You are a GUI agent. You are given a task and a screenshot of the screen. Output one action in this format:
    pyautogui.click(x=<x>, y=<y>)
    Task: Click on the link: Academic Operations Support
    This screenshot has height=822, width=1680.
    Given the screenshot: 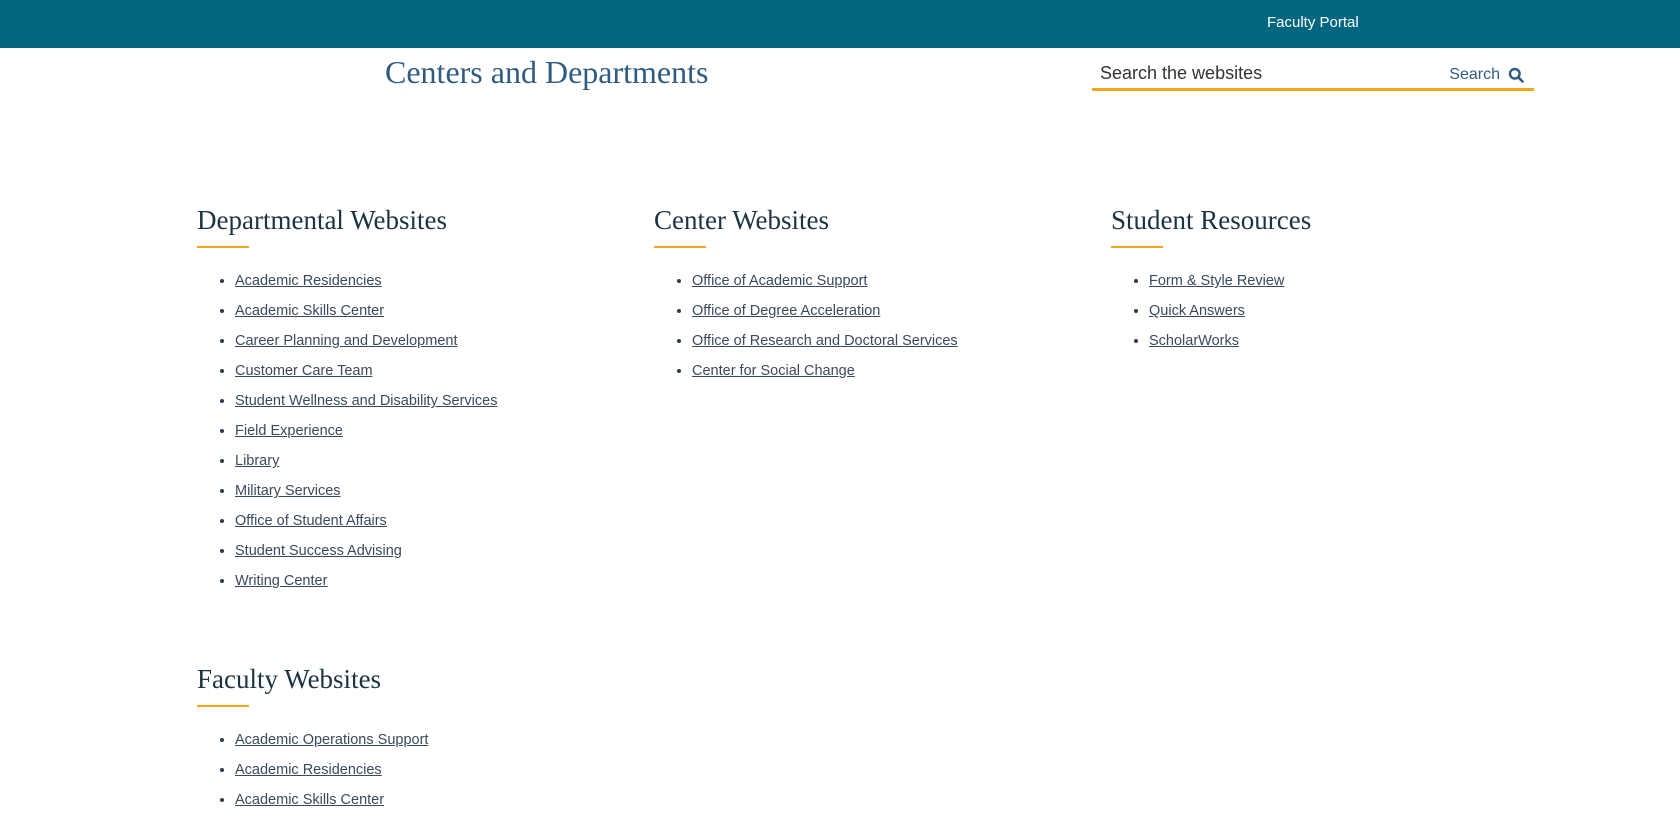 What is the action you would take?
    pyautogui.click(x=331, y=740)
    